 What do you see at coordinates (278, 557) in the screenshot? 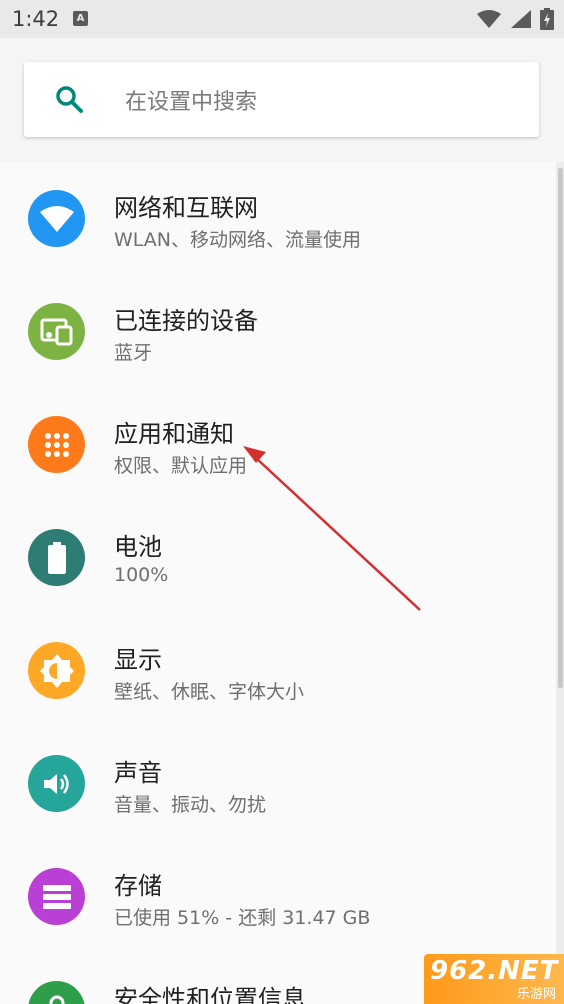
I see `settings-item-battery: 电池 100%` at bounding box center [278, 557].